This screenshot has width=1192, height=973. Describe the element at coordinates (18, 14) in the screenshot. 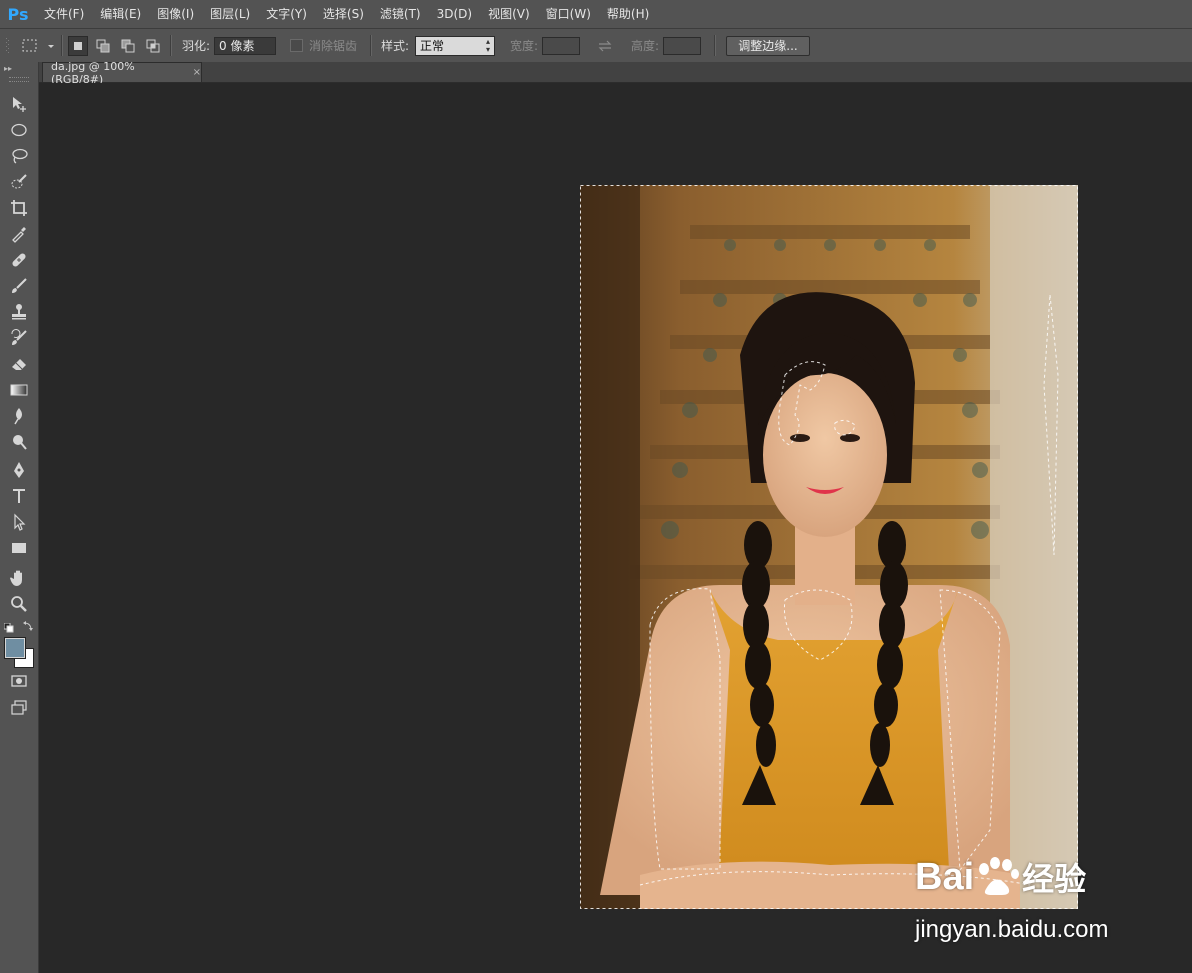

I see `photoshop-logo: Ps` at that location.